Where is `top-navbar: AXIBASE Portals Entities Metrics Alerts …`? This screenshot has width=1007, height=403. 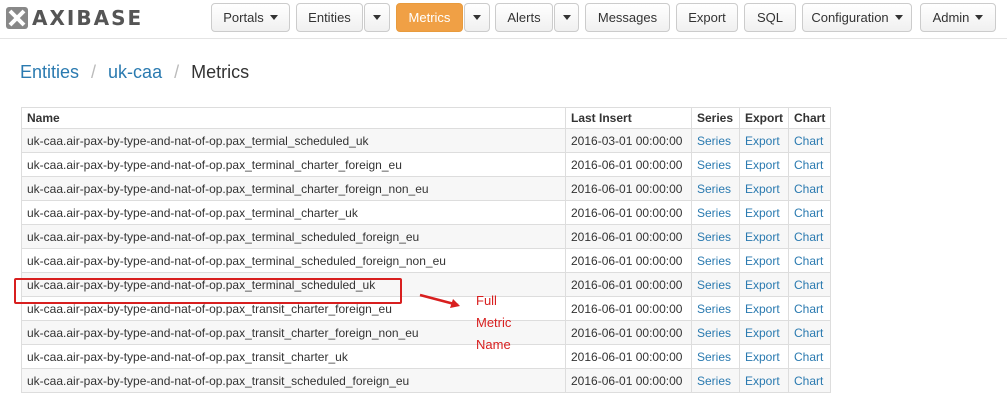
top-navbar: AXIBASE Portals Entities Metrics Alerts … is located at coordinates (503, 19).